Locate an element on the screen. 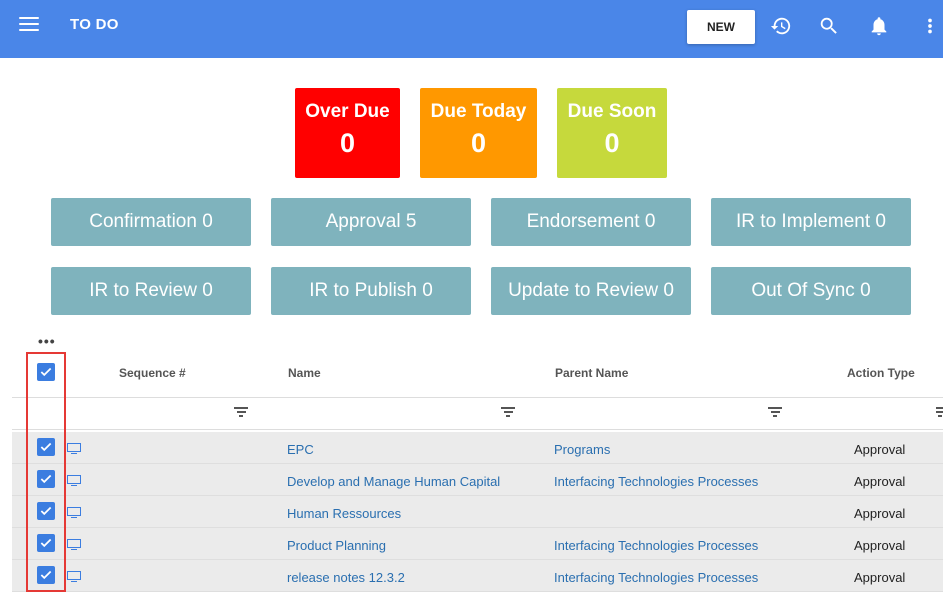 This screenshot has height=613, width=943. table-row: Human Ressources Approval is located at coordinates (477, 512).